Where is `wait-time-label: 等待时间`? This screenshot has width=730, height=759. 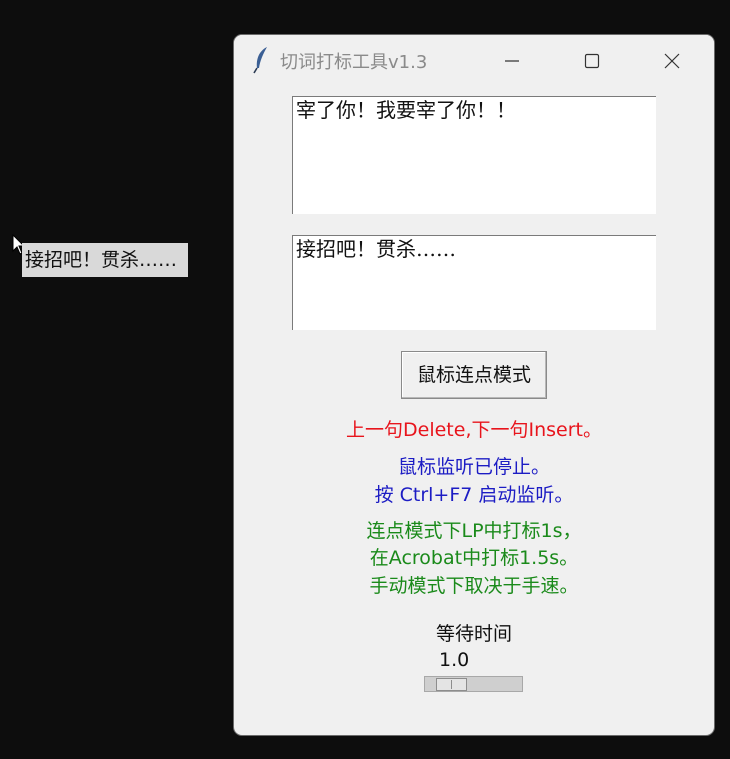
wait-time-label: 等待时间 is located at coordinates (473, 634).